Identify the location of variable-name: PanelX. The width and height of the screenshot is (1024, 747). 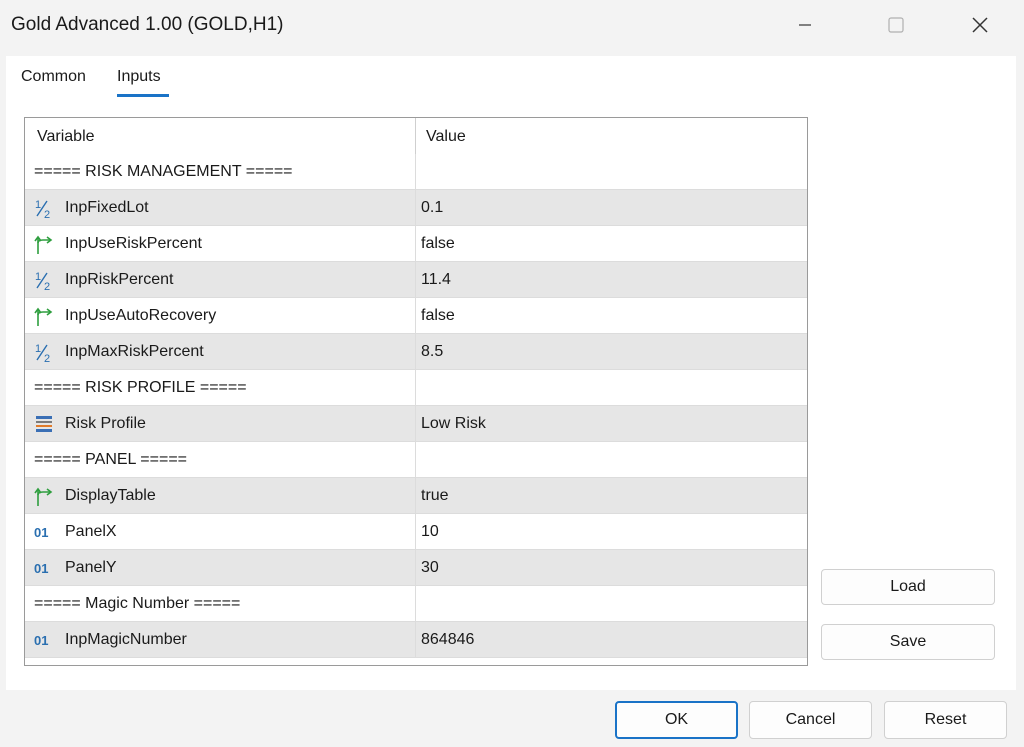
(91, 531).